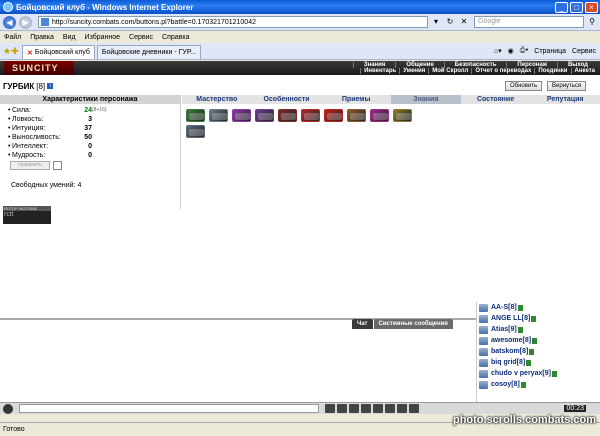  I want to click on user-list-item: biq grid [8], so click(538, 362).